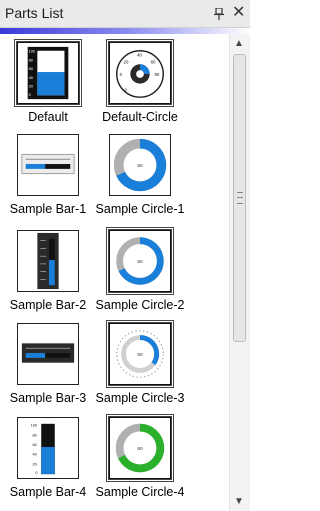  What do you see at coordinates (48, 492) in the screenshot?
I see `part-label: Sample Bar-4` at bounding box center [48, 492].